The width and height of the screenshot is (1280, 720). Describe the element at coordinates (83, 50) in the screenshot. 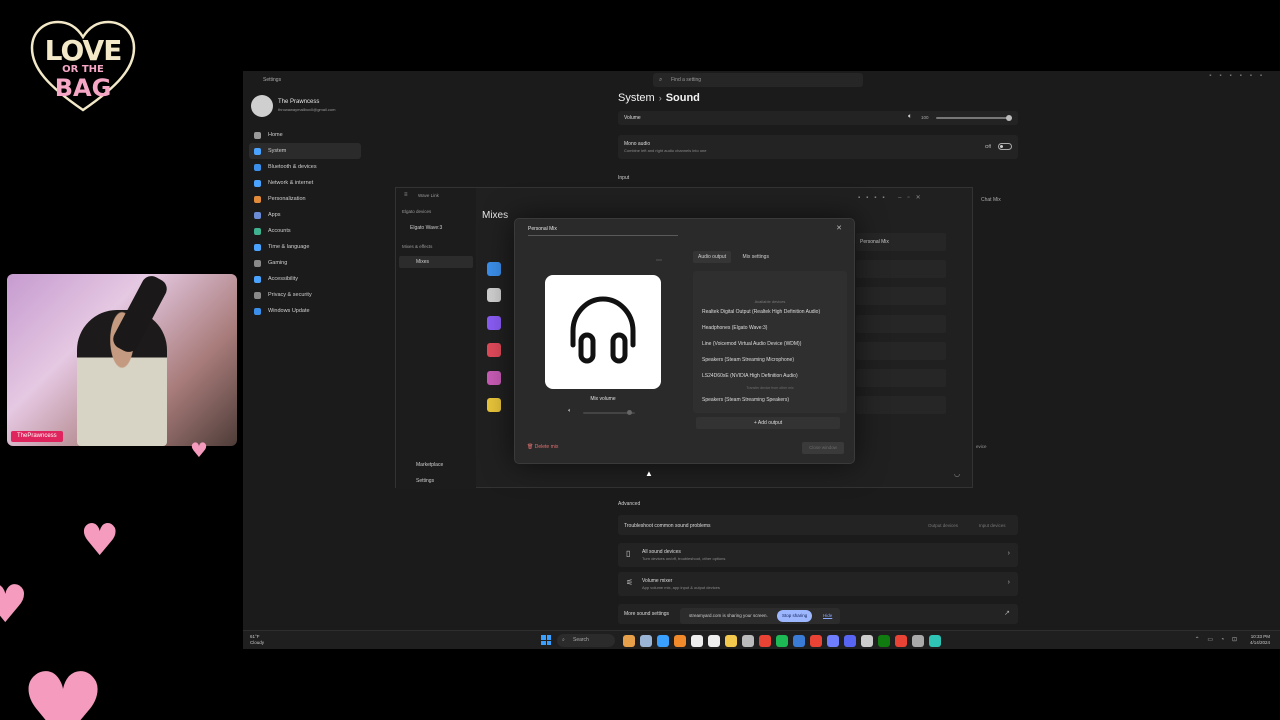

I see `logo-line1: LOVE` at that location.